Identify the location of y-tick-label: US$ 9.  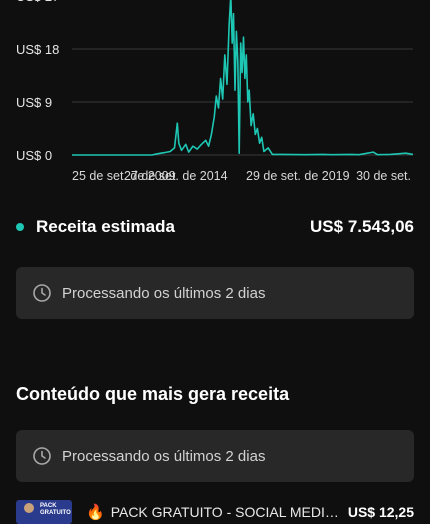
(34, 102).